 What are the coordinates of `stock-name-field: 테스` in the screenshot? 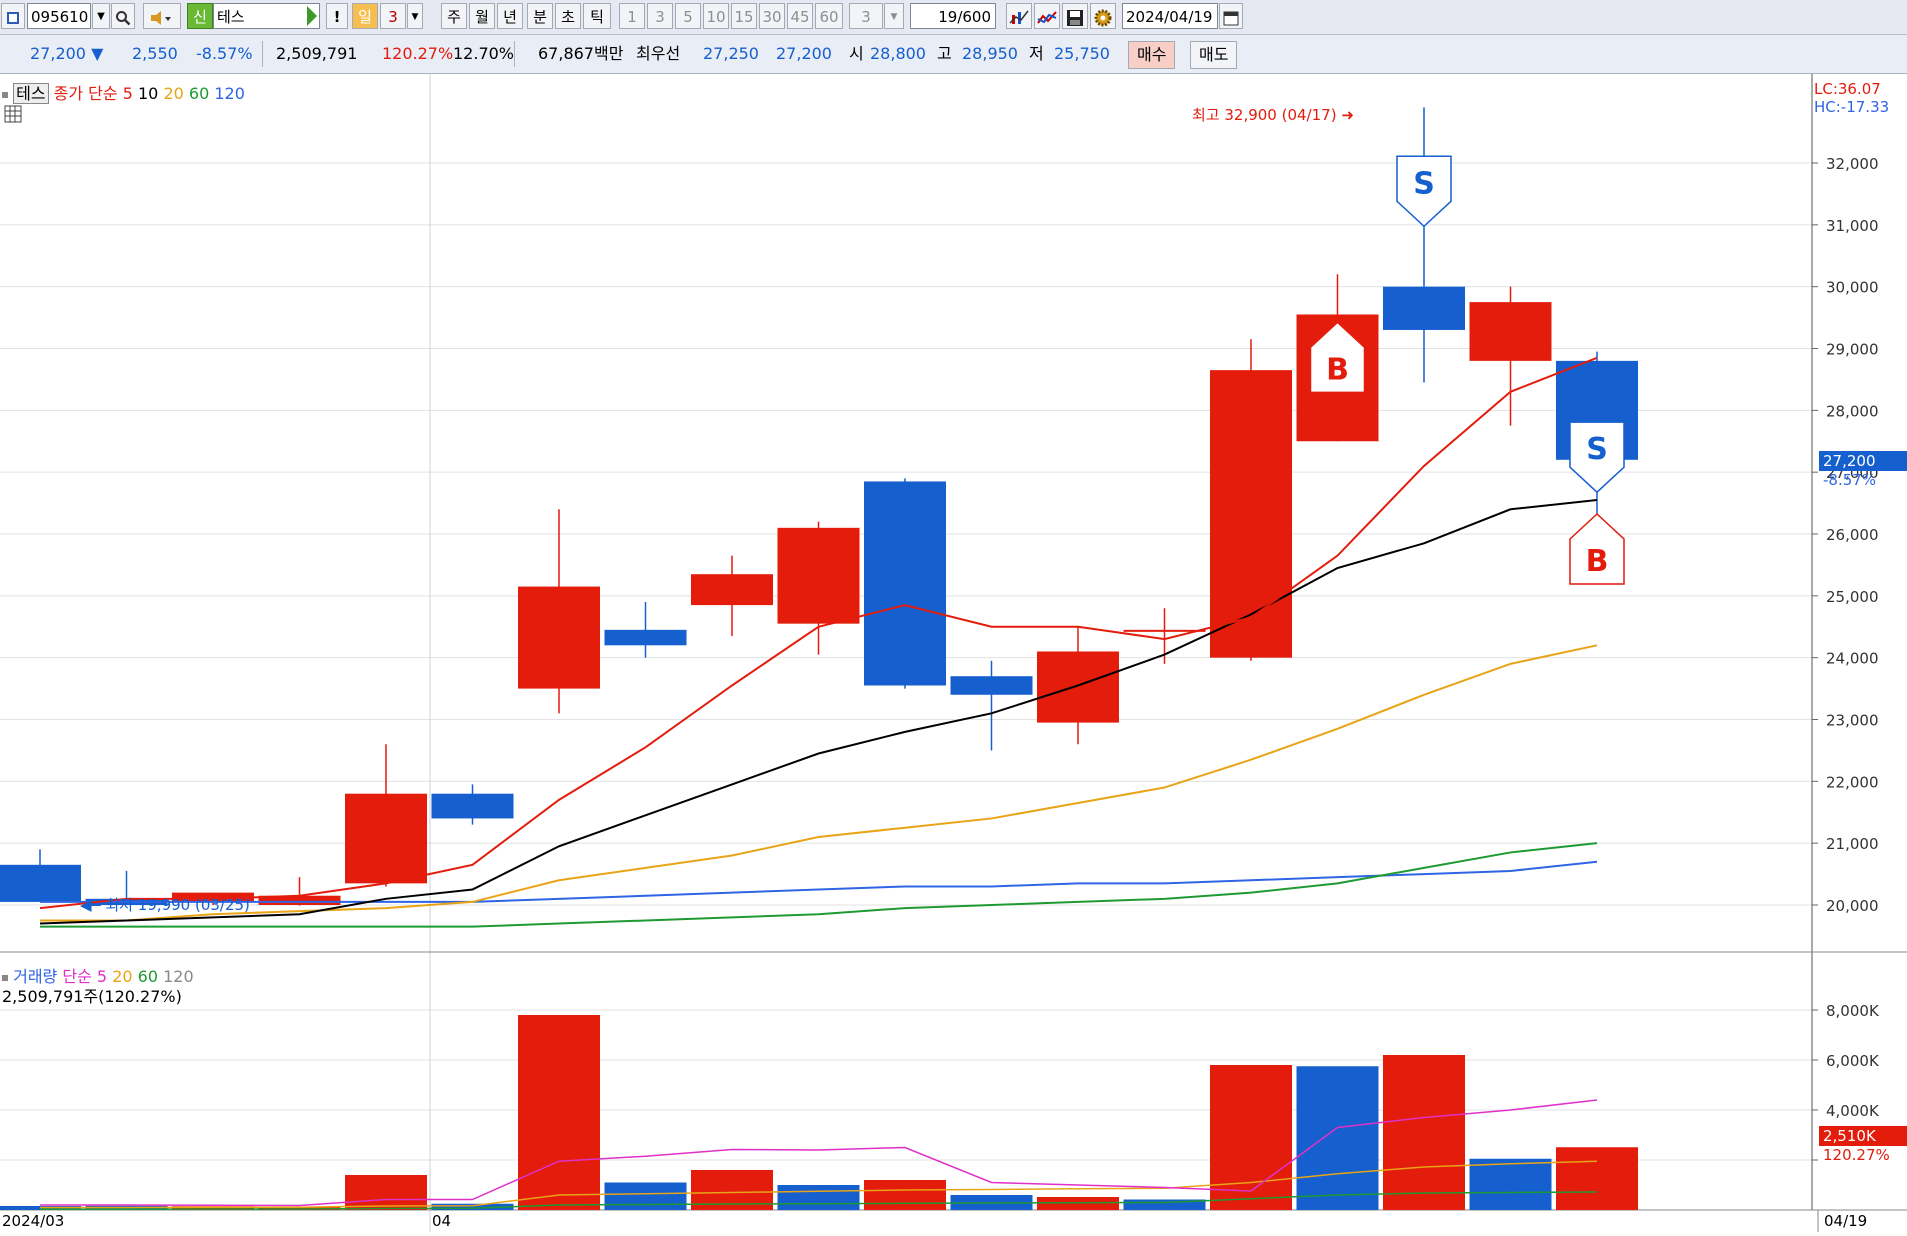 It's located at (266, 16).